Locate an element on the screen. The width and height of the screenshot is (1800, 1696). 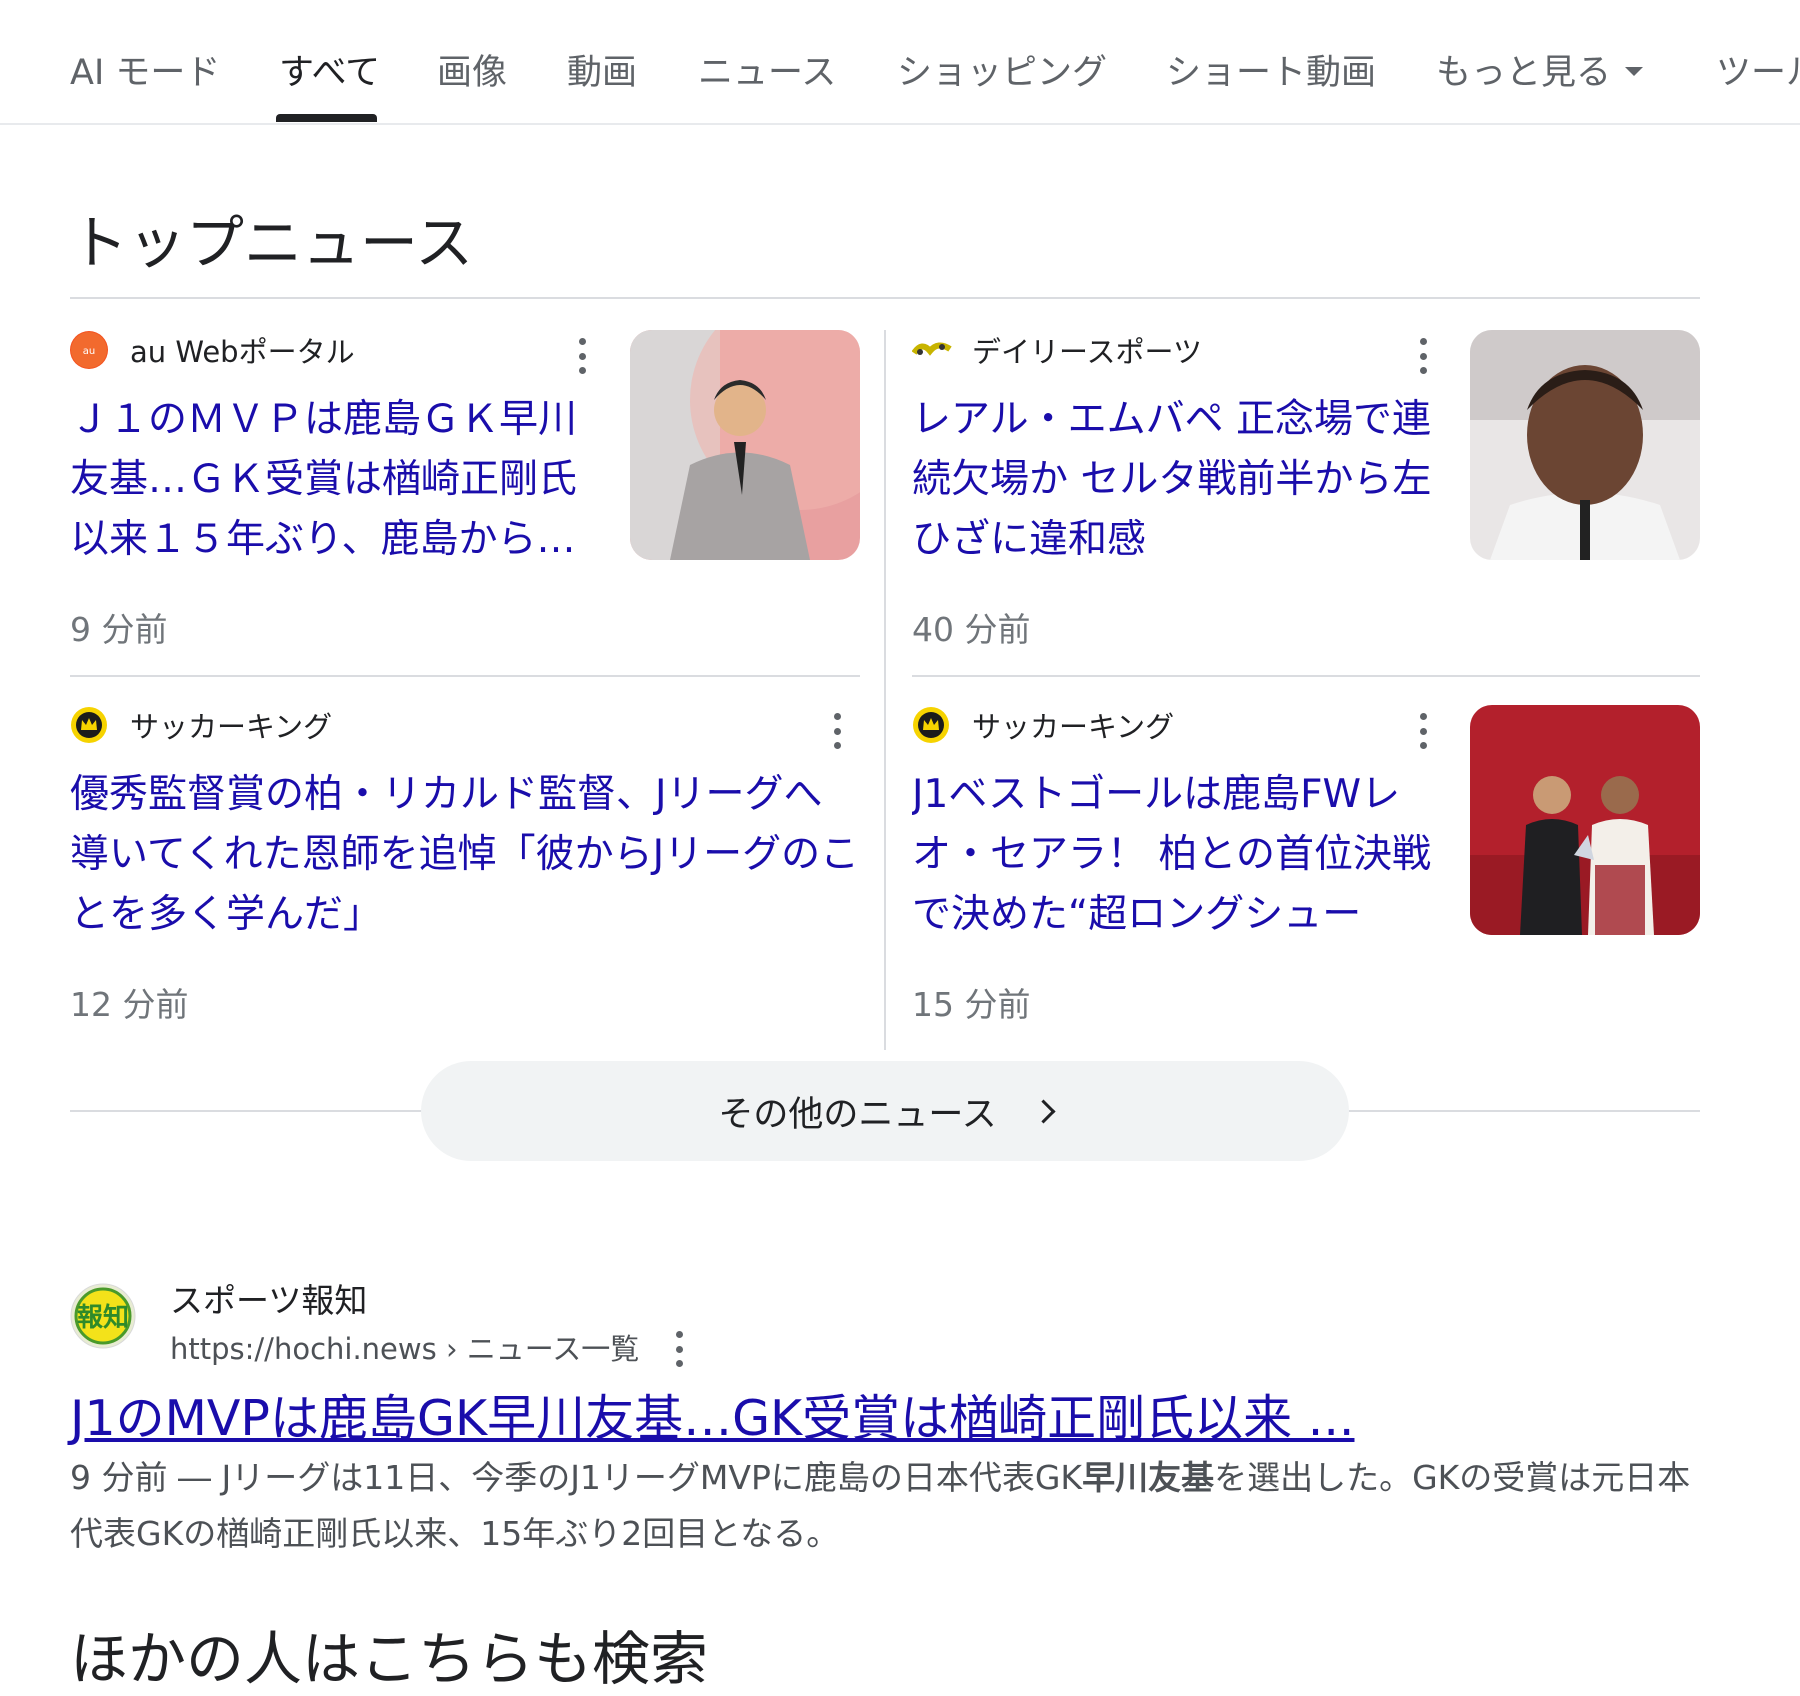
tab-more-label: もっと見る is located at coordinates (1524, 73).